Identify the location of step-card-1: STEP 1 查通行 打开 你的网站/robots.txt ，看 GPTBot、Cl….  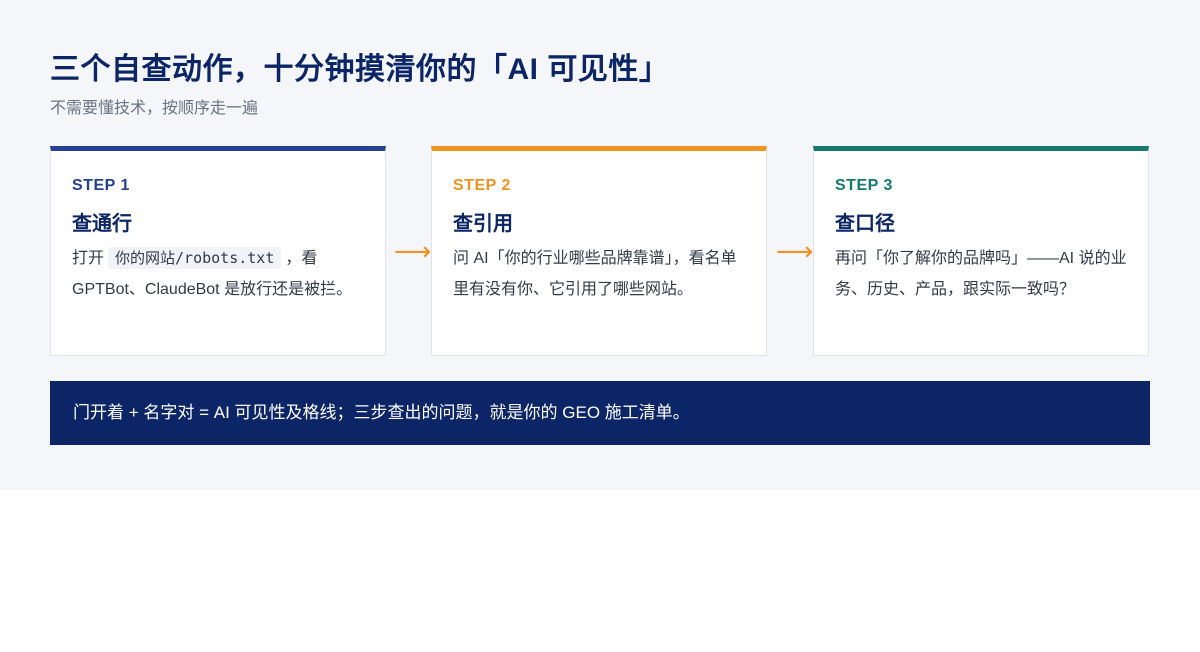
(218, 251).